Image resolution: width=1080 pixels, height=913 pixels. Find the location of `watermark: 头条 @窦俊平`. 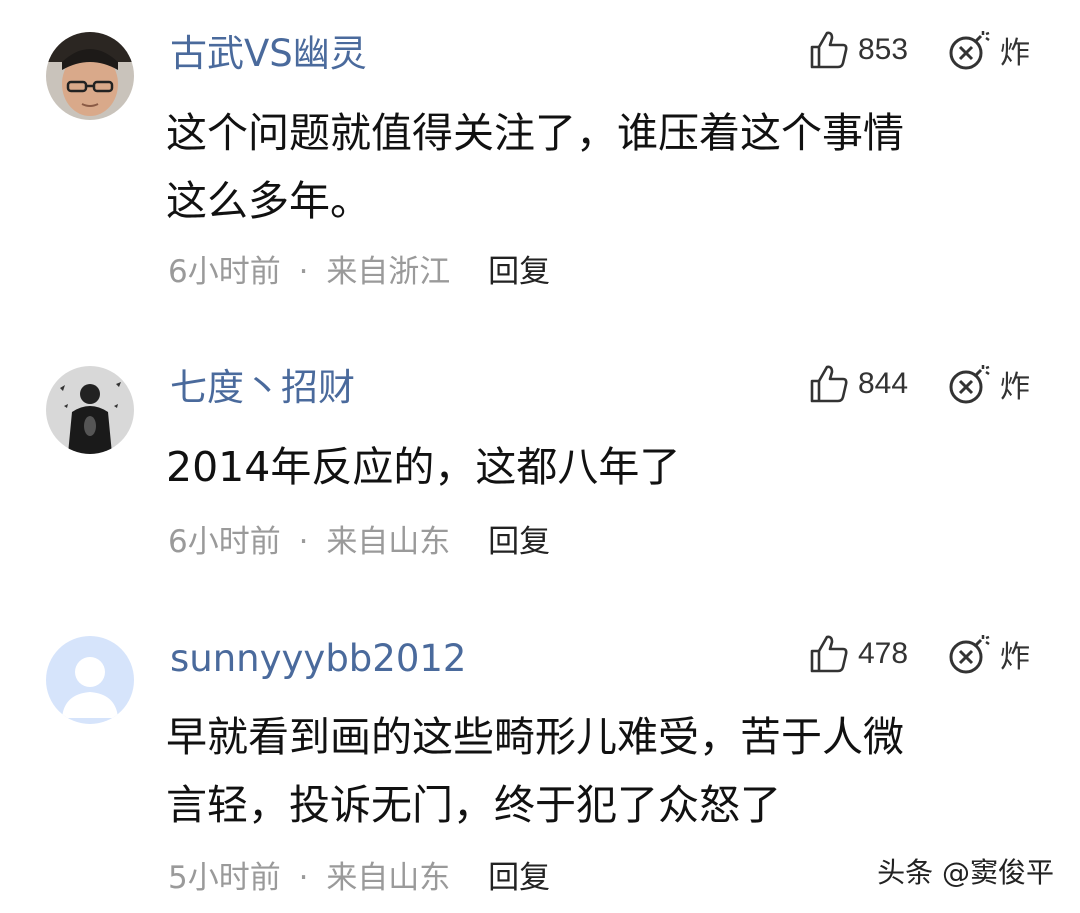

watermark: 头条 @窦俊平 is located at coordinates (965, 872).